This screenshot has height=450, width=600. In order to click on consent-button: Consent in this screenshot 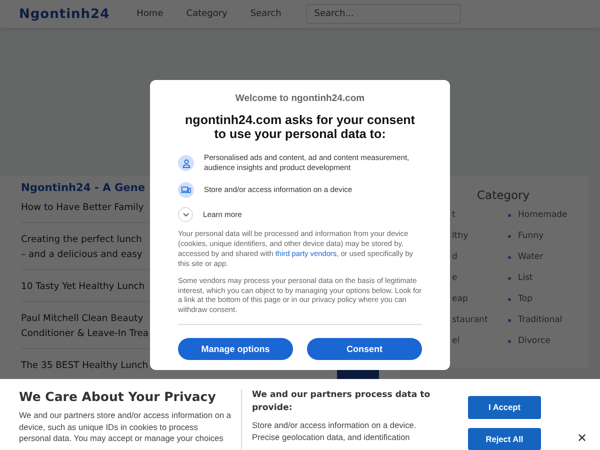, I will do `click(364, 349)`.